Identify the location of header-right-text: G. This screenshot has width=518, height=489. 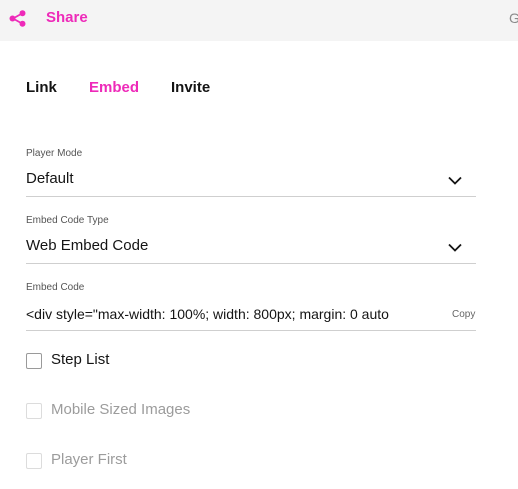
(513, 18).